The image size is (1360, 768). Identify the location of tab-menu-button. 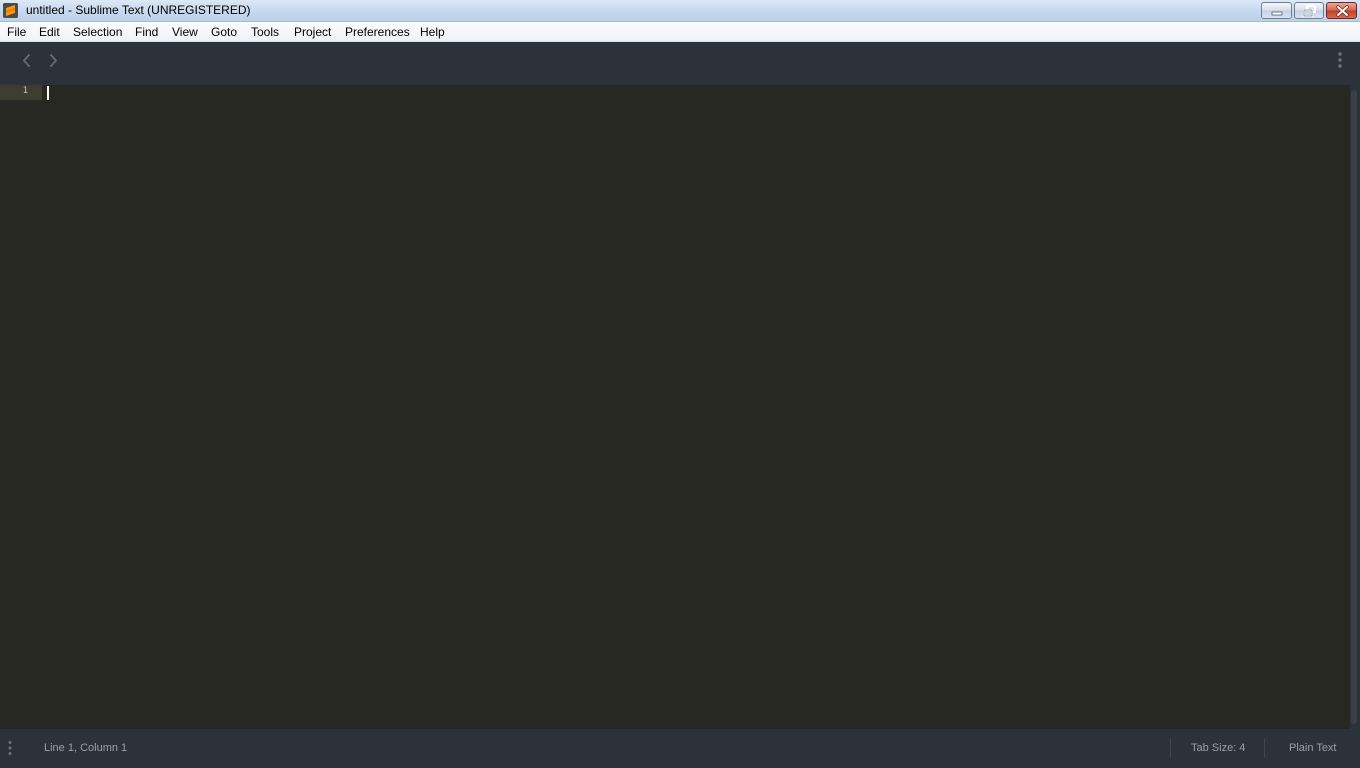
(1340, 60).